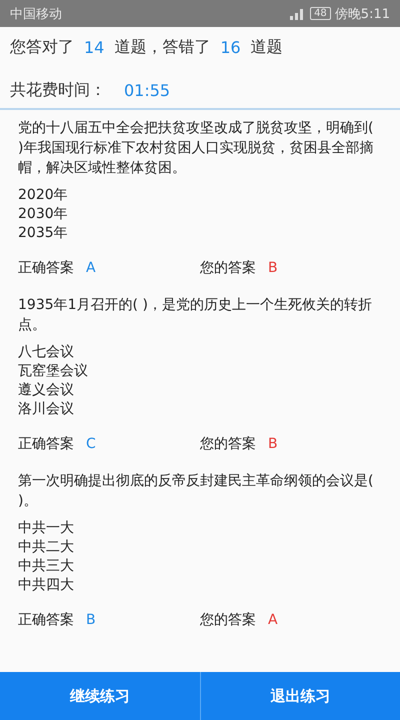 The width and height of the screenshot is (400, 720). I want to click on correct-answer: A, so click(91, 268).